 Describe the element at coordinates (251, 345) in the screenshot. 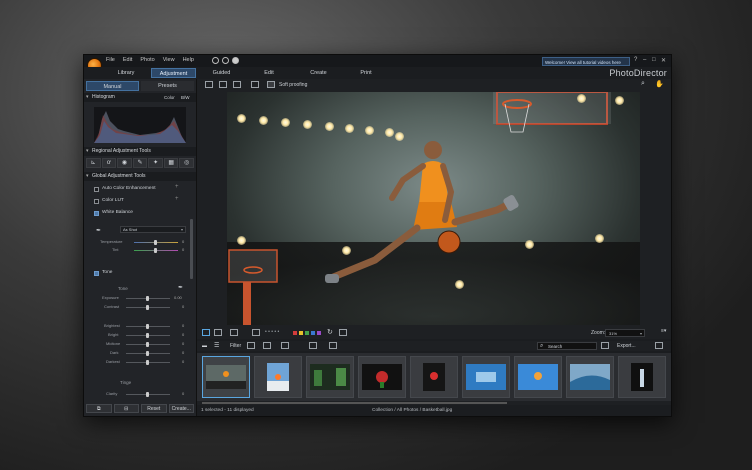

I see `filter-flag-icon` at that location.